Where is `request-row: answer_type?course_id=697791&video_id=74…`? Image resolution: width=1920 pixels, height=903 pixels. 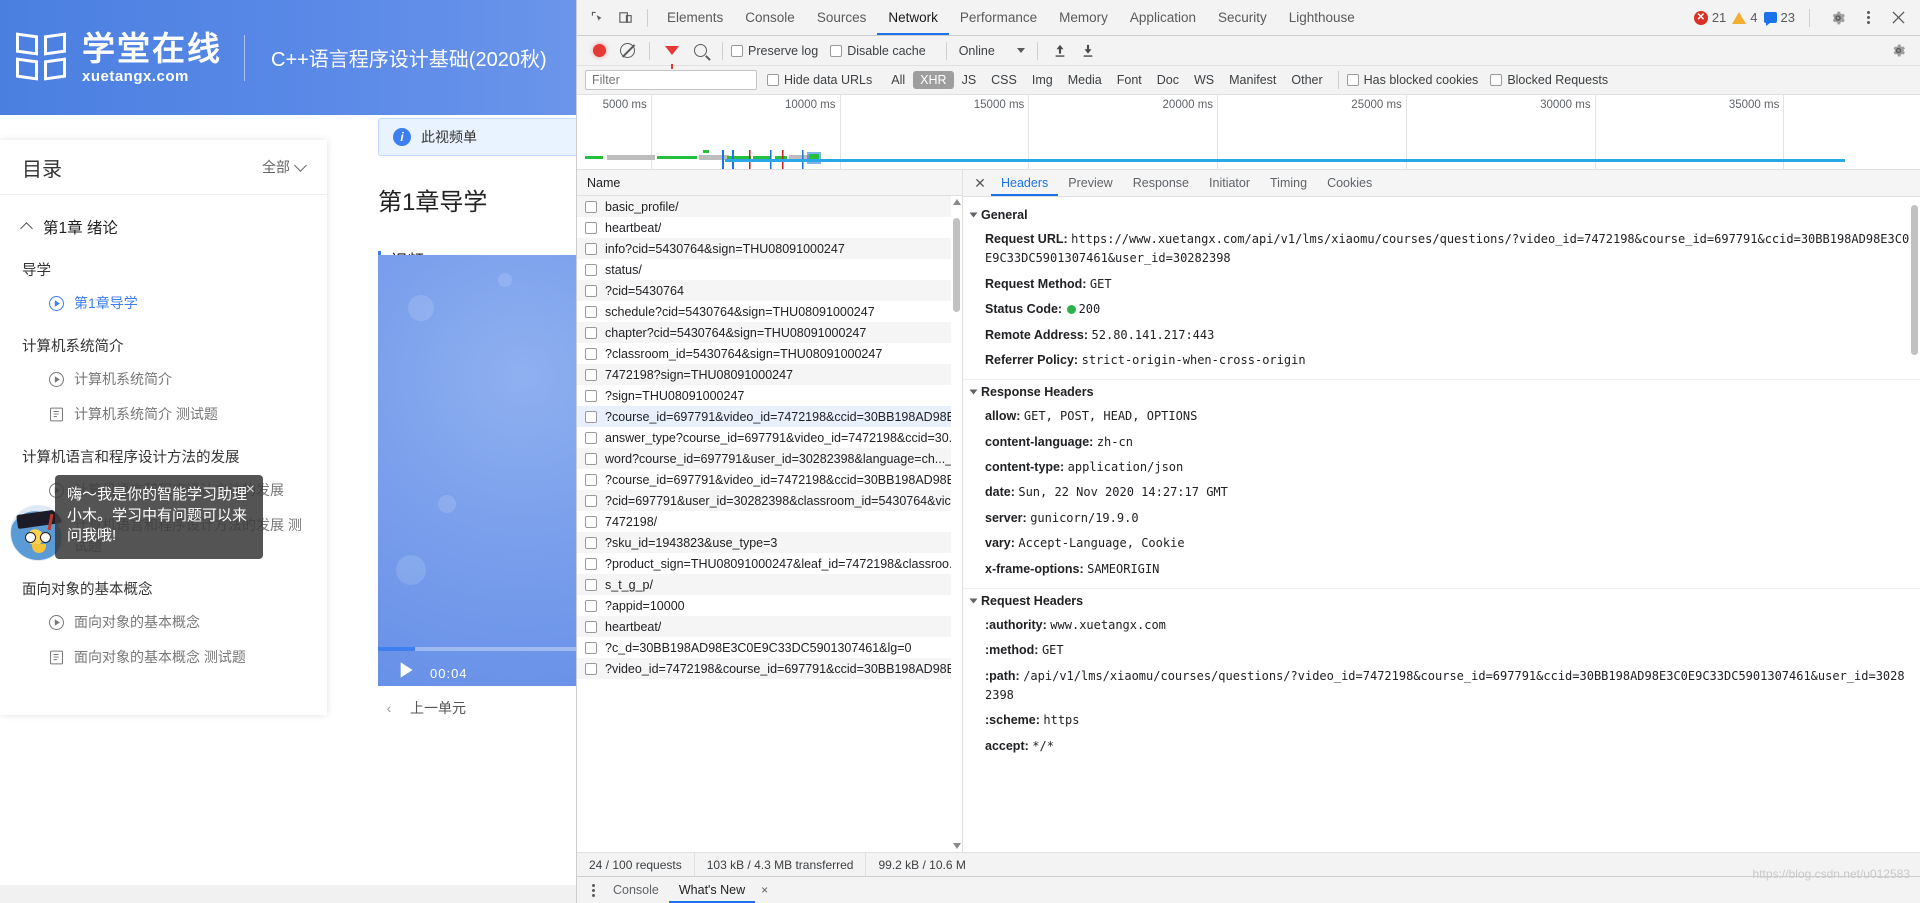 request-row: answer_type?course_id=697791&video_id=74… is located at coordinates (769, 437).